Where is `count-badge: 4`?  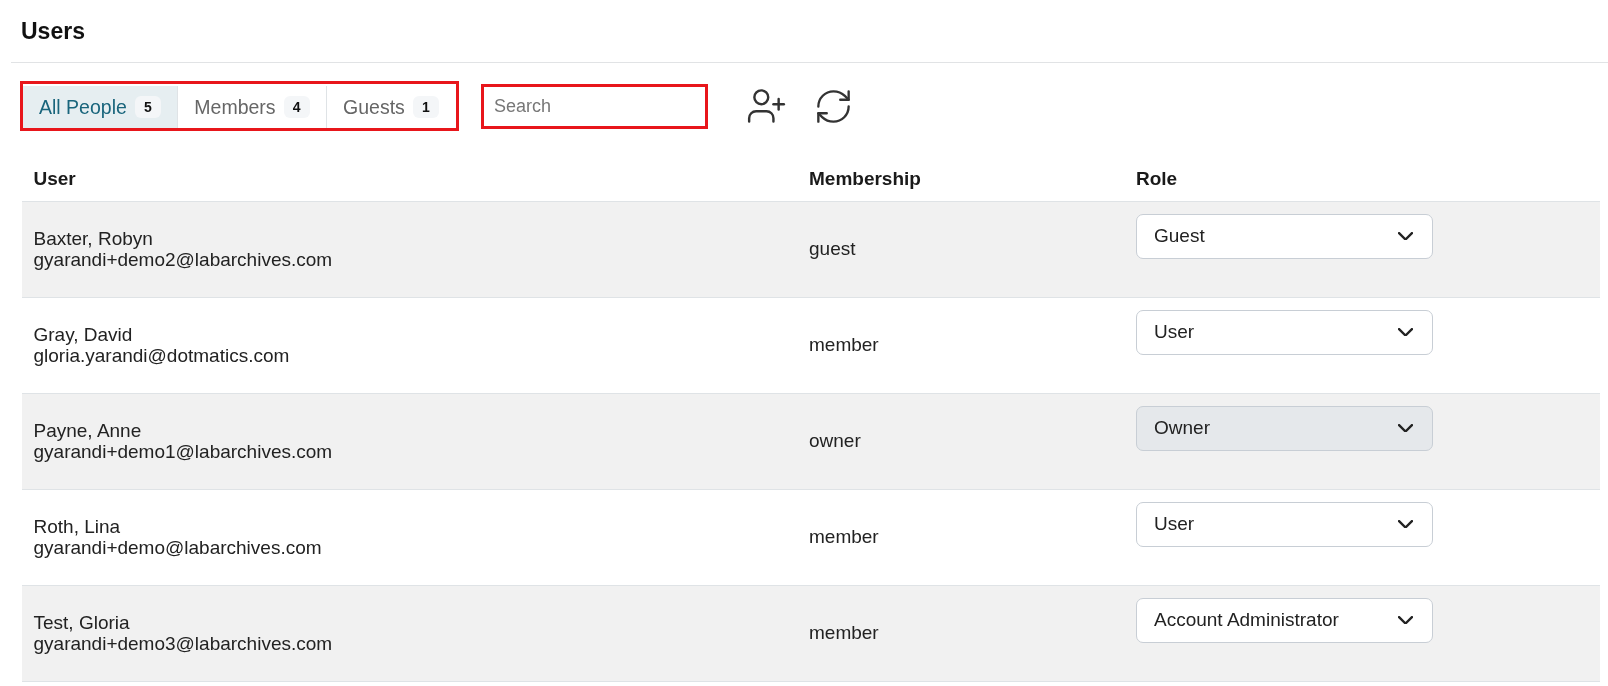
count-badge: 4 is located at coordinates (296, 107).